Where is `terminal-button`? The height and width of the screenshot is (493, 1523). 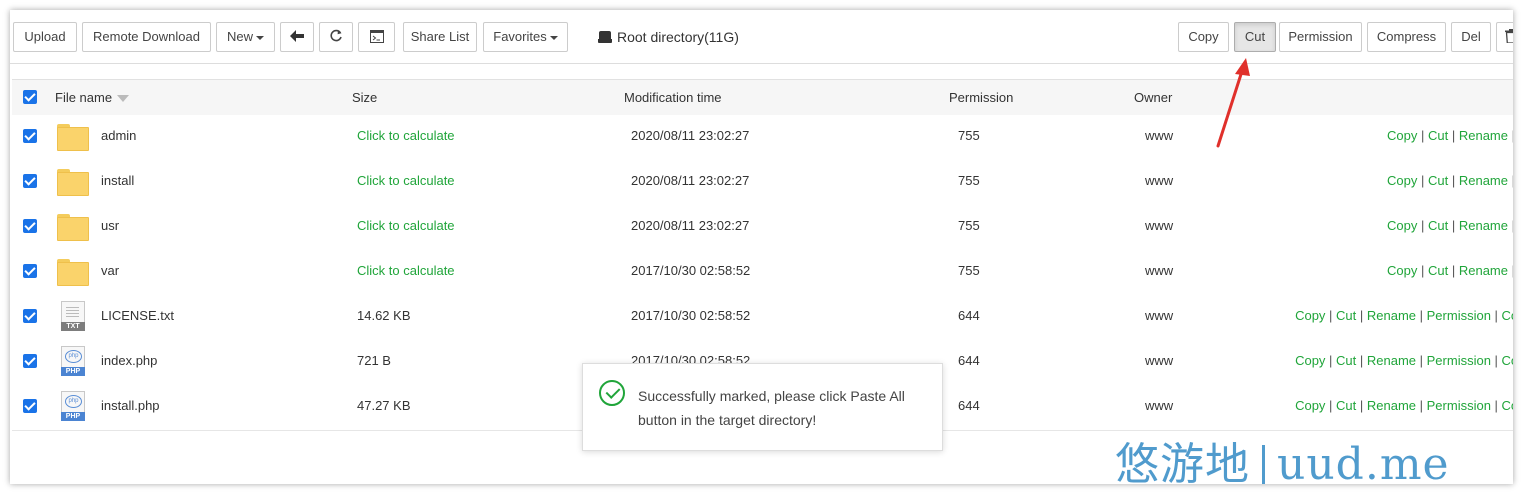 terminal-button is located at coordinates (376, 37).